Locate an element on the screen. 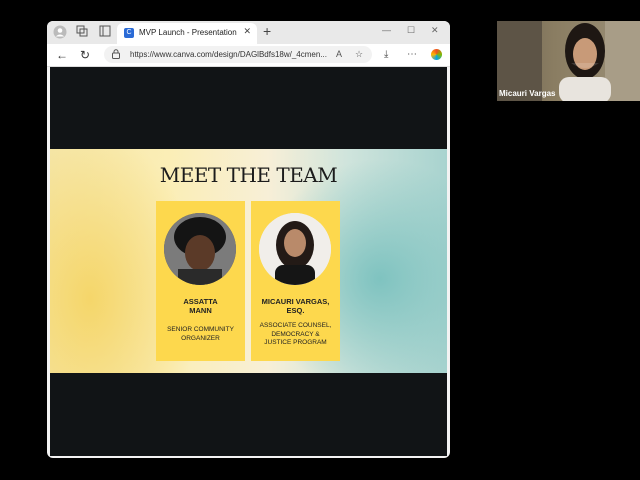 This screenshot has width=640, height=480. refresh-icon: ↻ is located at coordinates (85, 55).